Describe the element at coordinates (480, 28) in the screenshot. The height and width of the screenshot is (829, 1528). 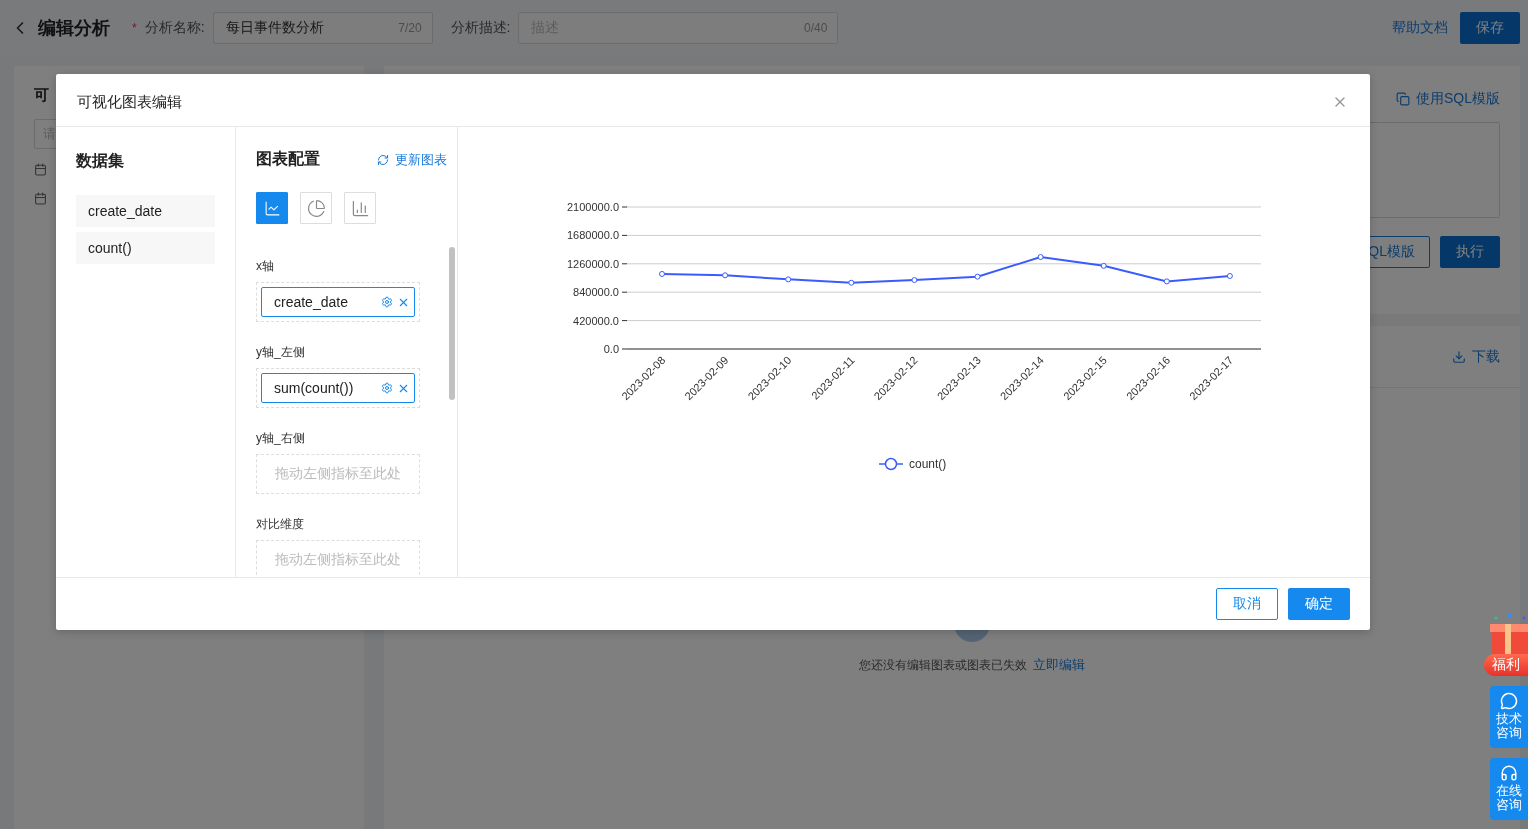
I see `field-label: 分析描述:` at that location.